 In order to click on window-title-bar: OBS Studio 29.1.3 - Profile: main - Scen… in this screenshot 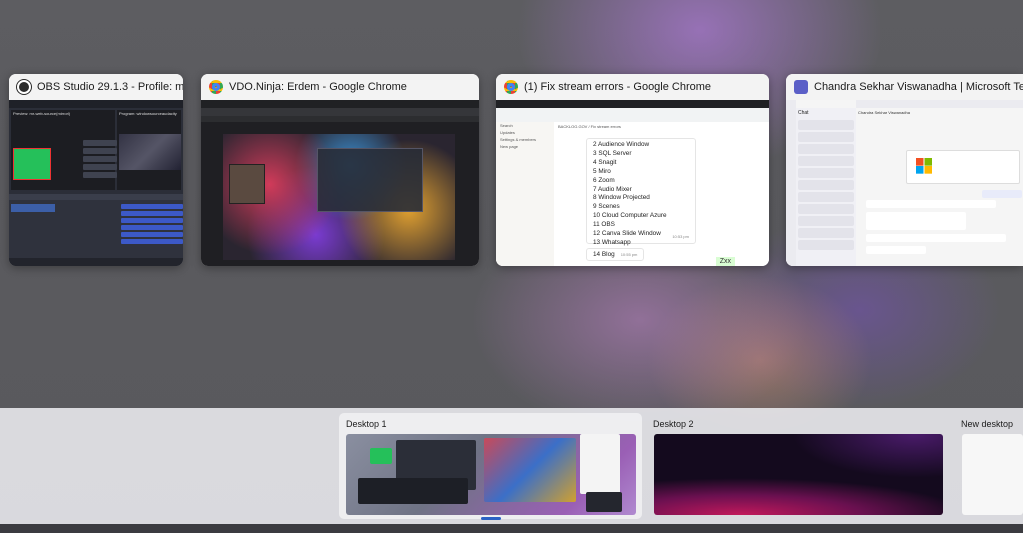, I will do `click(96, 87)`.